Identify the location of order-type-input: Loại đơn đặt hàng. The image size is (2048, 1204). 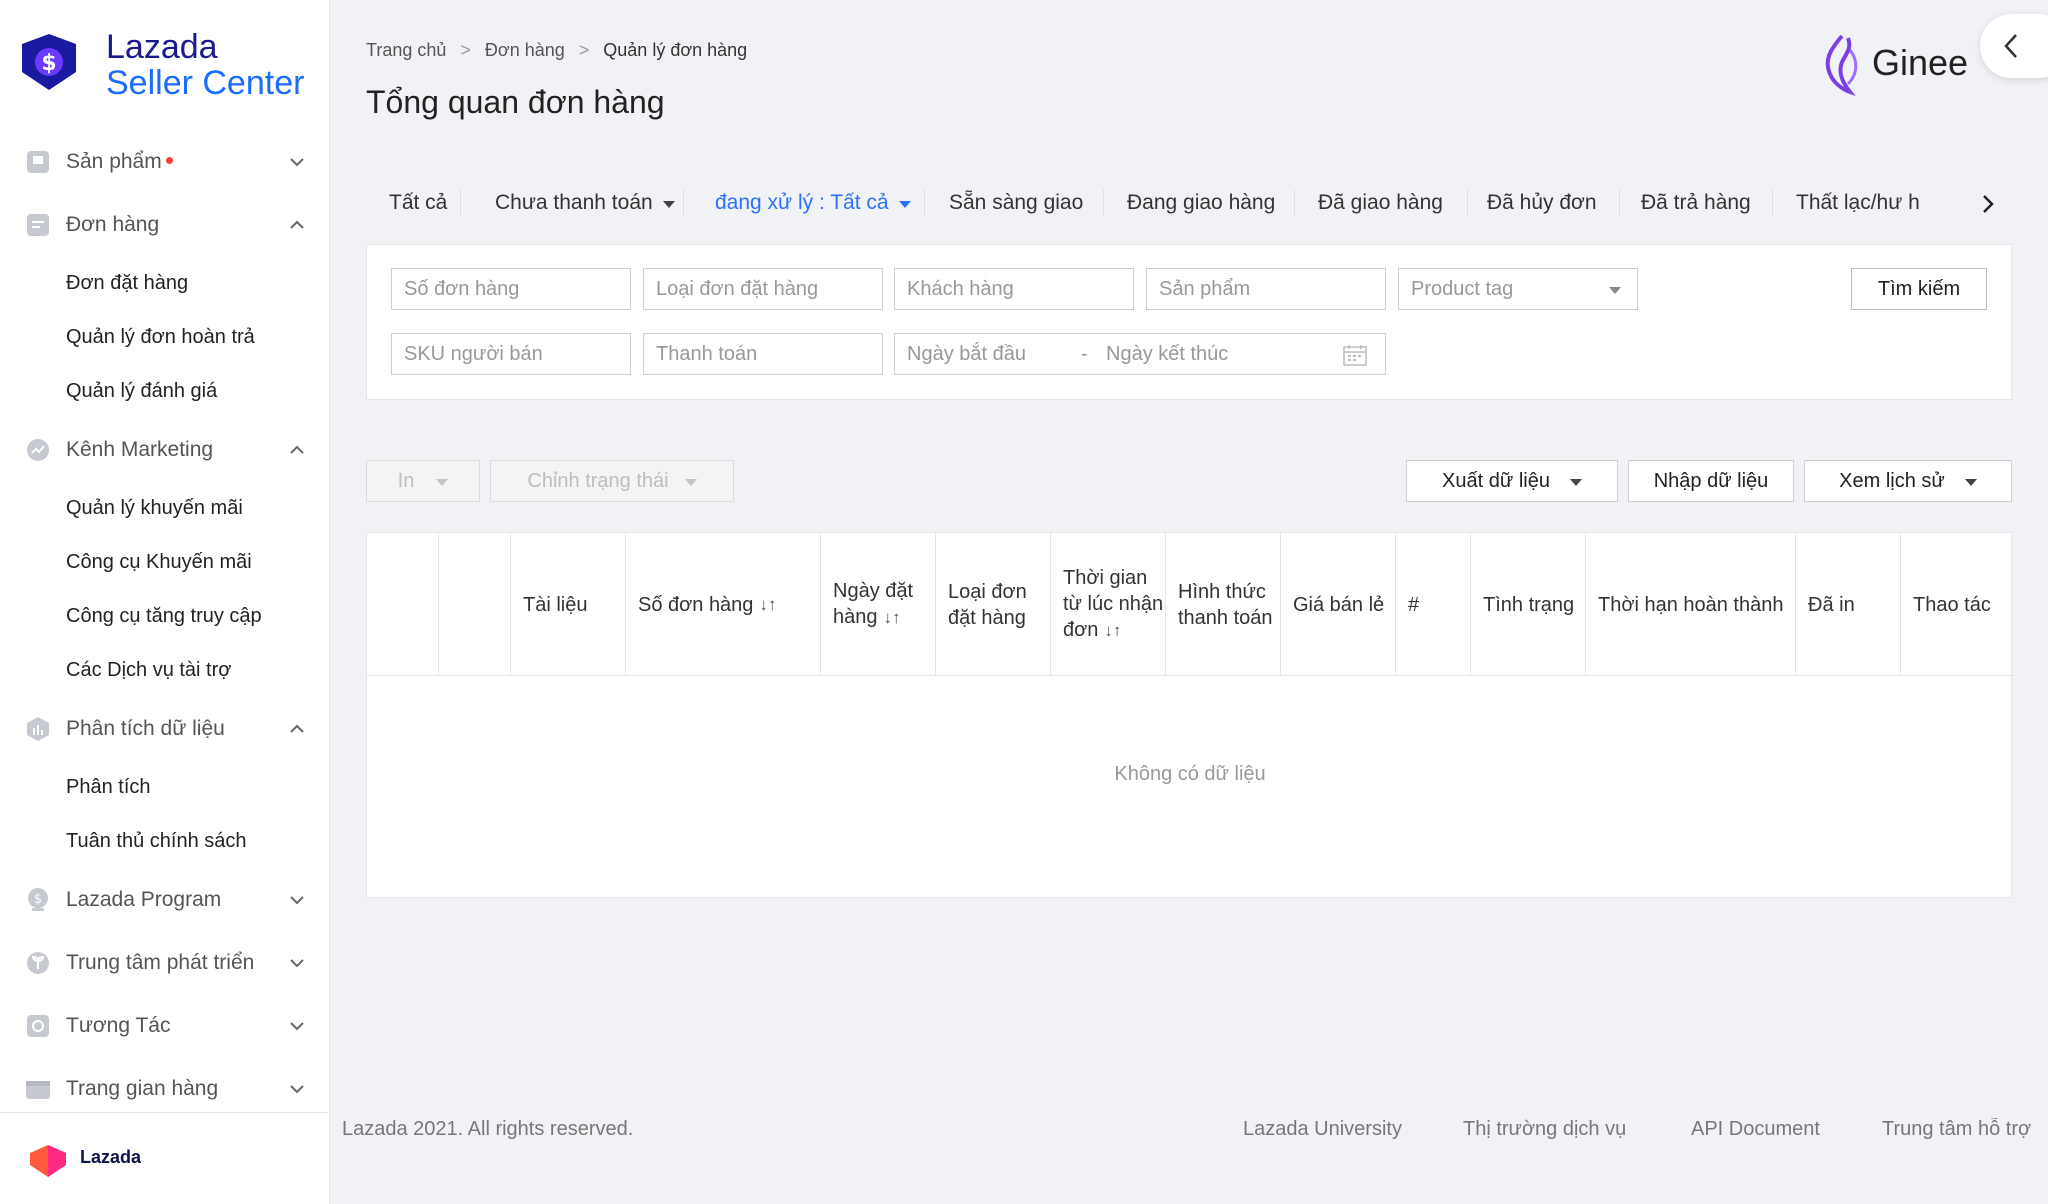
(763, 289).